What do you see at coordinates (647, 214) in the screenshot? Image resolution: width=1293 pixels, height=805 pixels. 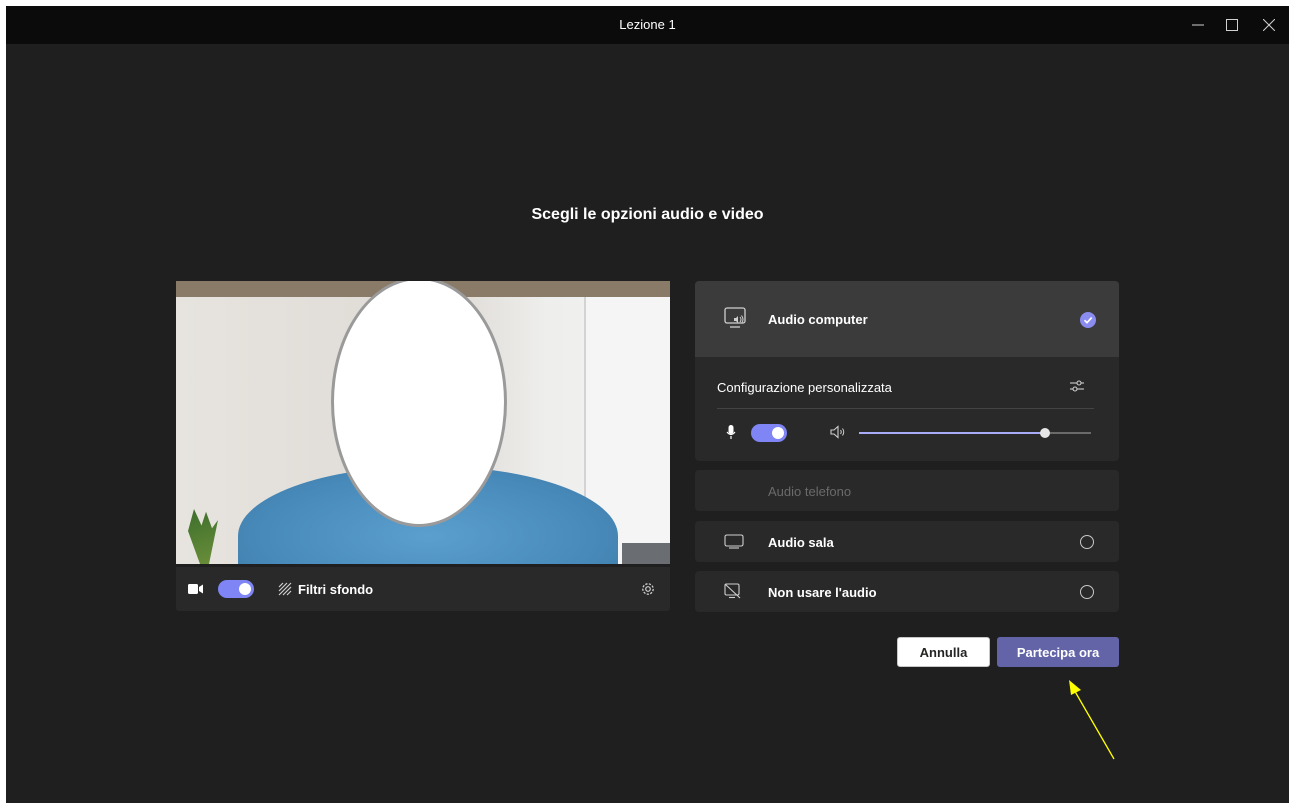 I see `page-heading: Scegli le opzioni audio e video` at bounding box center [647, 214].